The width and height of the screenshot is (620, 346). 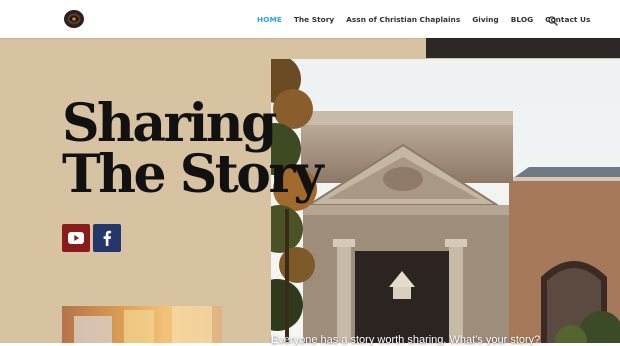 I want to click on nav-blog: BLOG, so click(x=522, y=19).